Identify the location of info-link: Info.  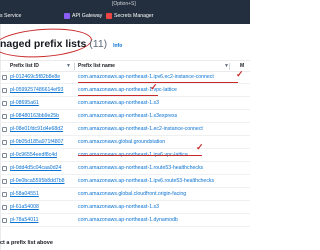
(117, 46).